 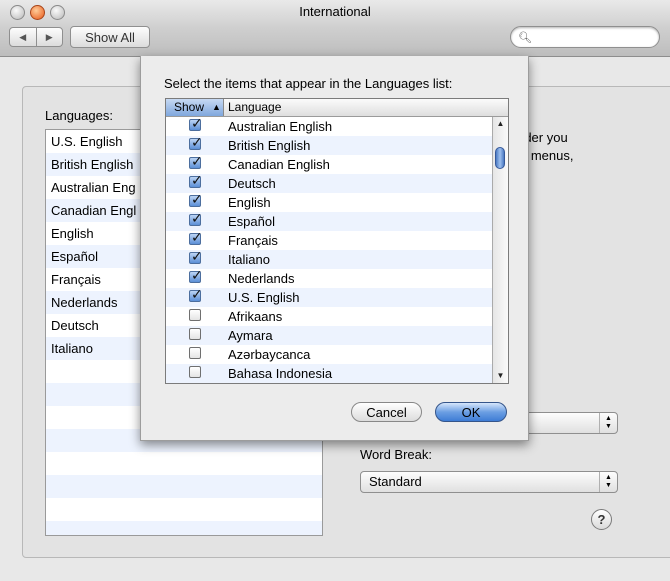 I want to click on language-name: Canadian English, so click(x=279, y=164).